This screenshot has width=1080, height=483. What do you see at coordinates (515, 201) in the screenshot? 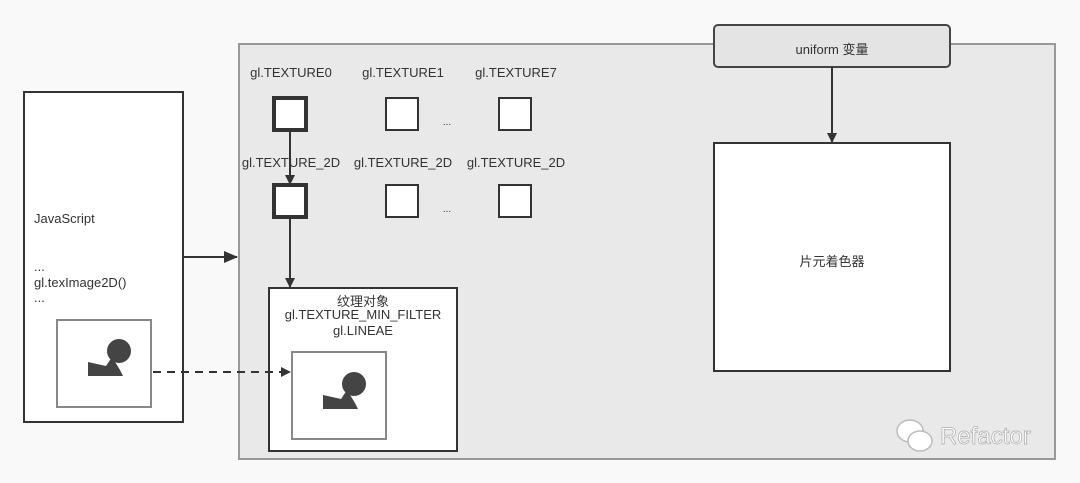
I see `texture7-2d-target` at bounding box center [515, 201].